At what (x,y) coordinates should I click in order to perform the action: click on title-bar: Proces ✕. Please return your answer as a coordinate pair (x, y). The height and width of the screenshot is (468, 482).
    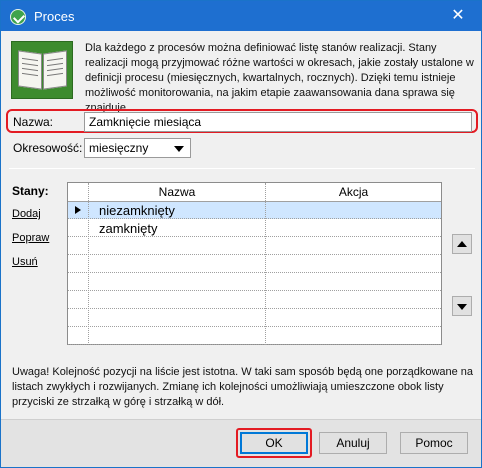
    Looking at the image, I should click on (241, 16).